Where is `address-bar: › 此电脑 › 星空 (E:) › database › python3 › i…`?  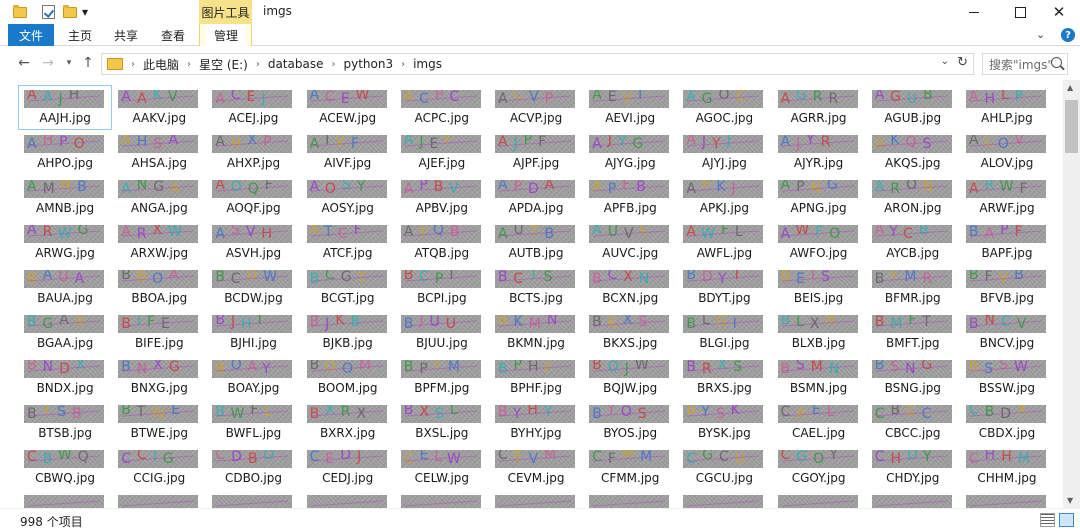
address-bar: › 此电脑 › 星空 (E:) › database › python3 › i… is located at coordinates (537, 64).